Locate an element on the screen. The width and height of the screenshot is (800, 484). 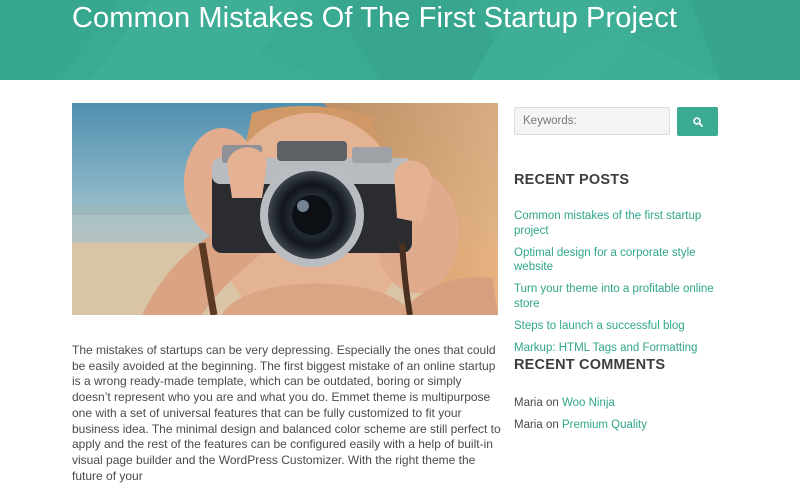
search-icon is located at coordinates (697, 121).